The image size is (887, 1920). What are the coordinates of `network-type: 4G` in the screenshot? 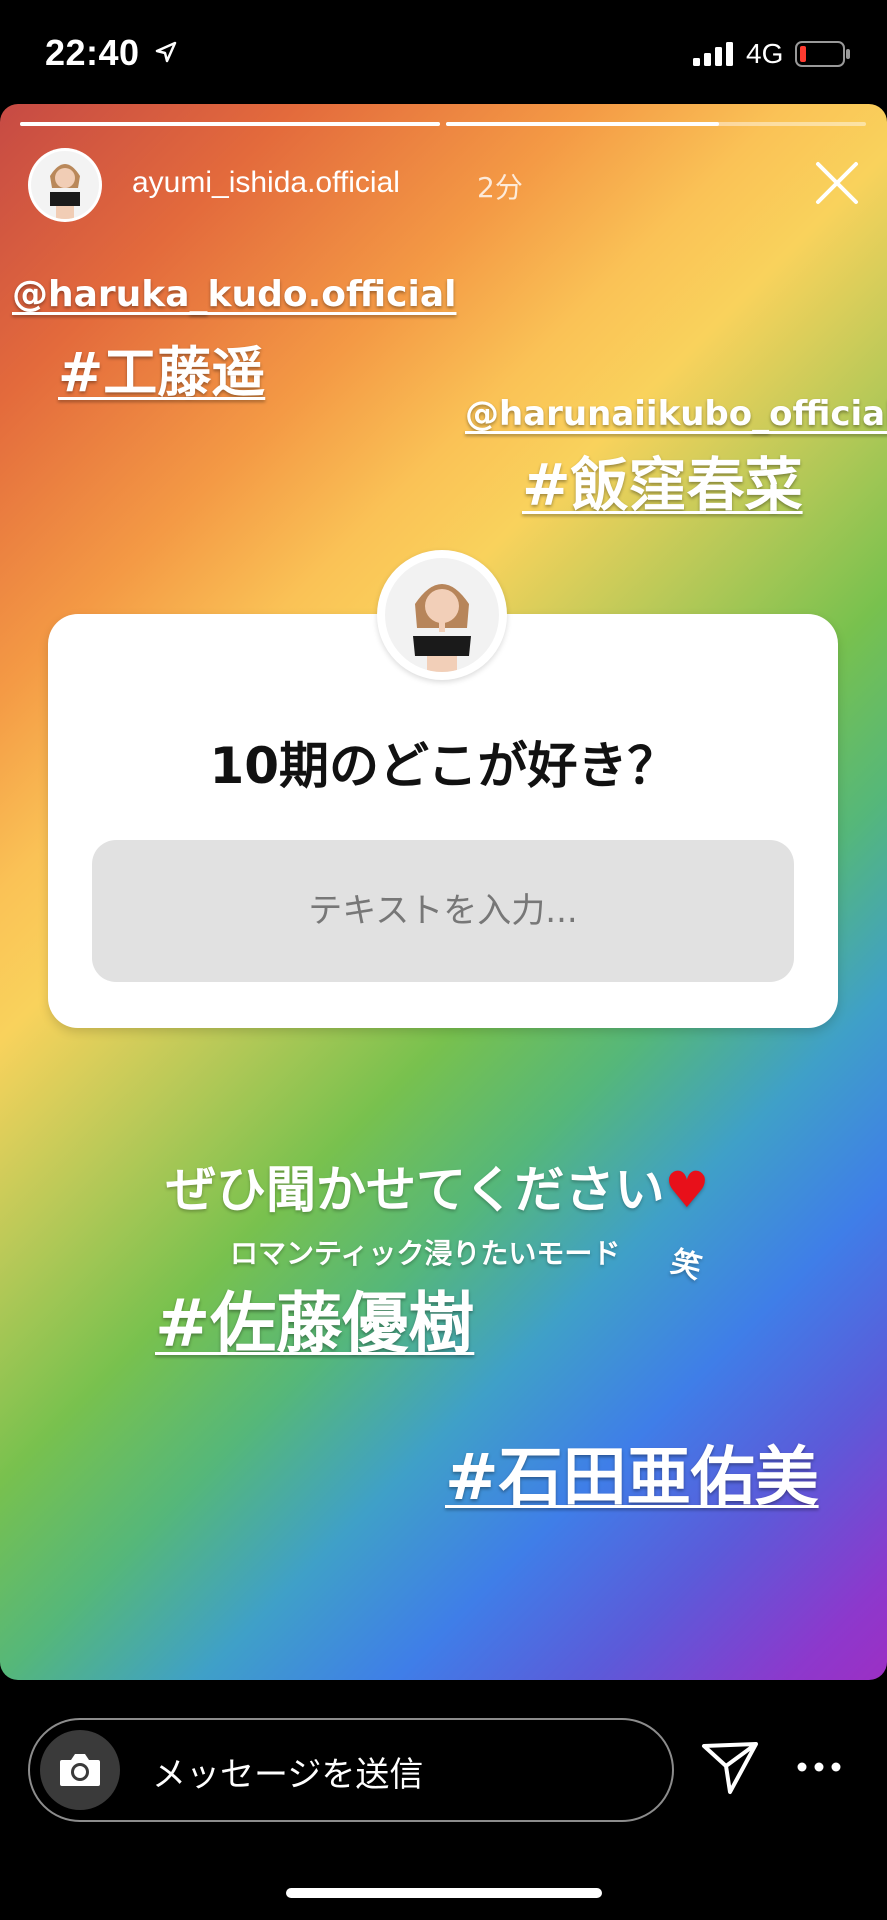 It's located at (765, 53).